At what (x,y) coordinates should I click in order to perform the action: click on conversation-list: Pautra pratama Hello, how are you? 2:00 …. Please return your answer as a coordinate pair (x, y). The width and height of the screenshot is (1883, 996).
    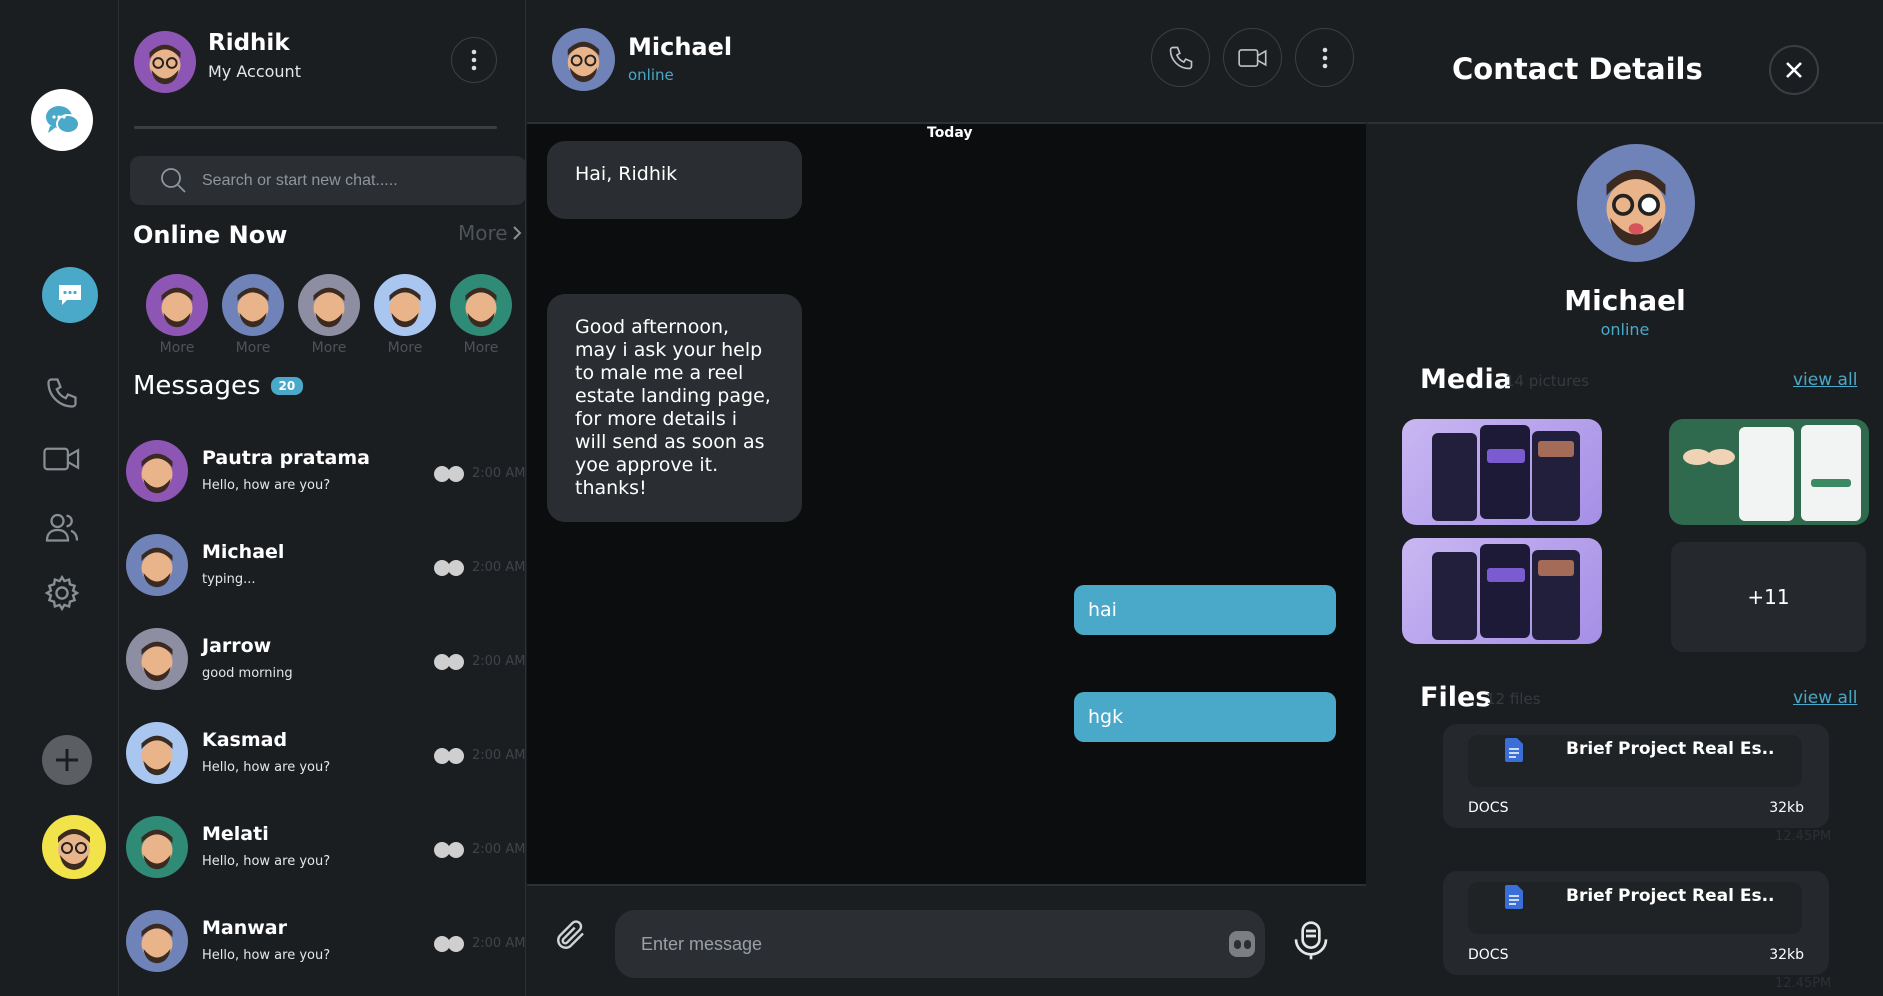
    Looking at the image, I should click on (326, 718).